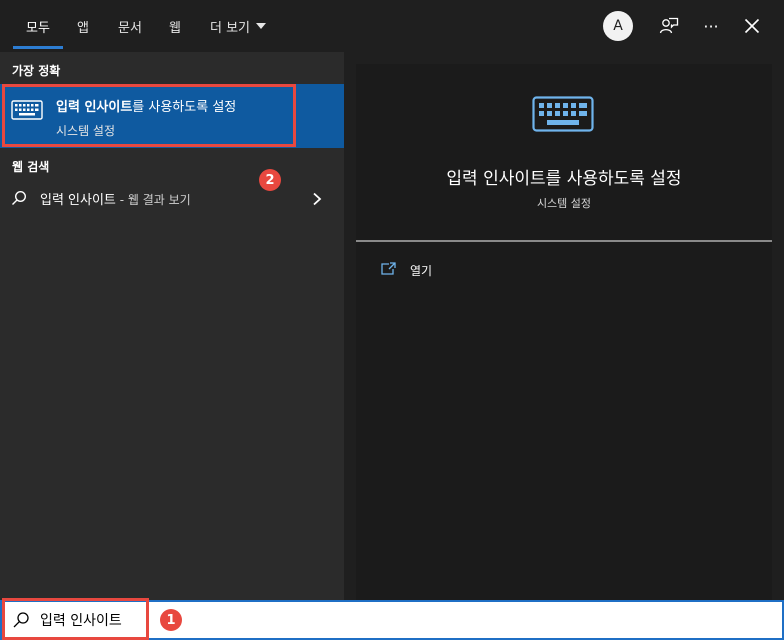  Describe the element at coordinates (317, 200) in the screenshot. I see `chevron-right-icon` at that location.